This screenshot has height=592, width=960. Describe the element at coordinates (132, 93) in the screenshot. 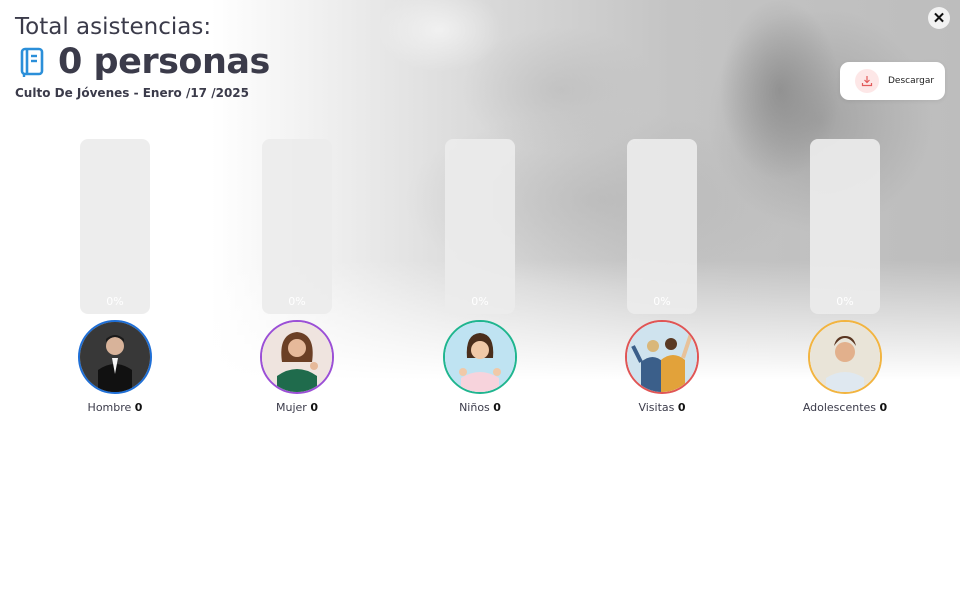

I see `service-date-subtitle: Culto De Jóvenes - Enero /17 /2025` at that location.